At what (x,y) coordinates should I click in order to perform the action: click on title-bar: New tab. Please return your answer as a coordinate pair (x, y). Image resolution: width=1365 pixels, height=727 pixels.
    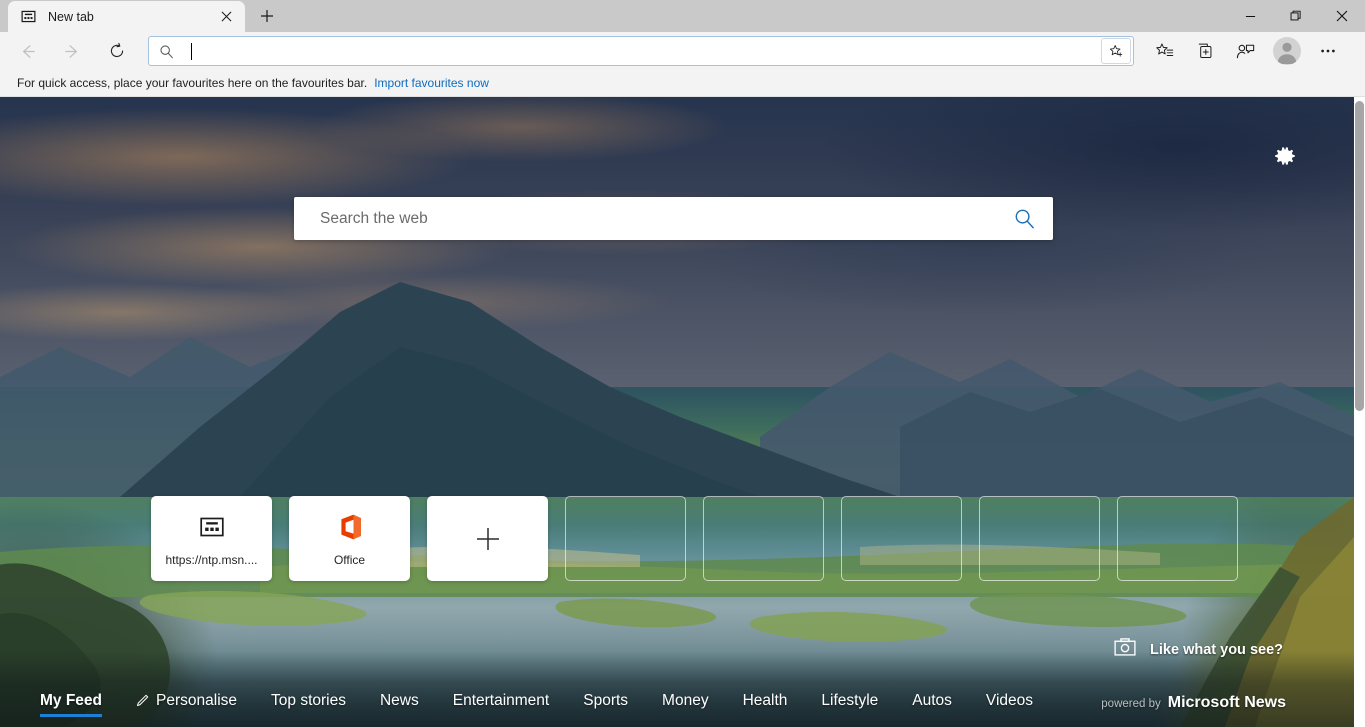
    Looking at the image, I should click on (682, 16).